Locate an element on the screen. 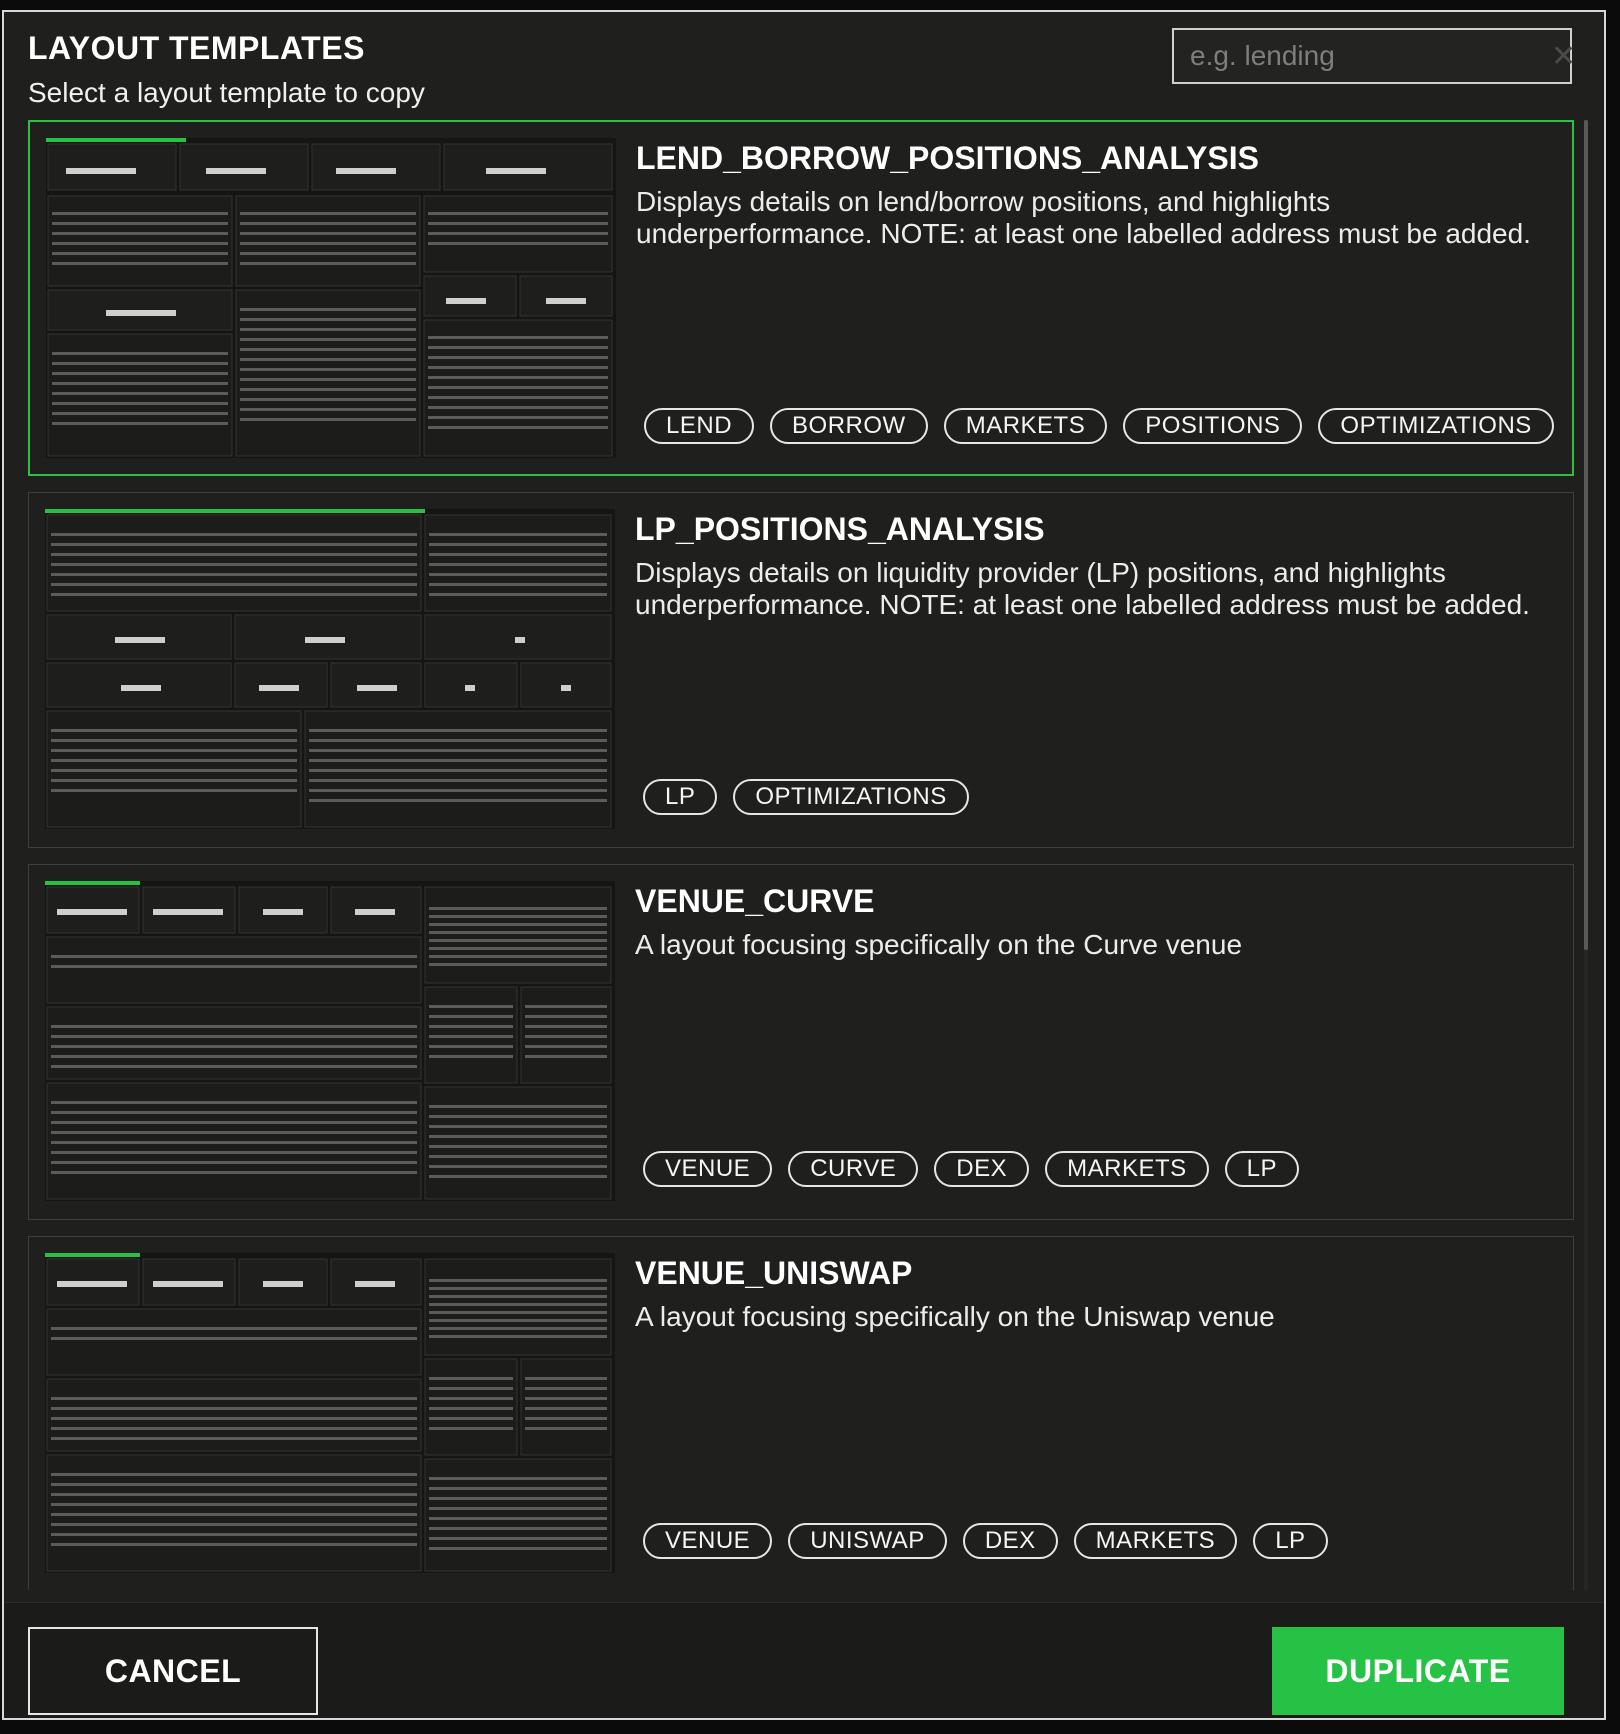  list-scrollbar is located at coordinates (1586, 855).